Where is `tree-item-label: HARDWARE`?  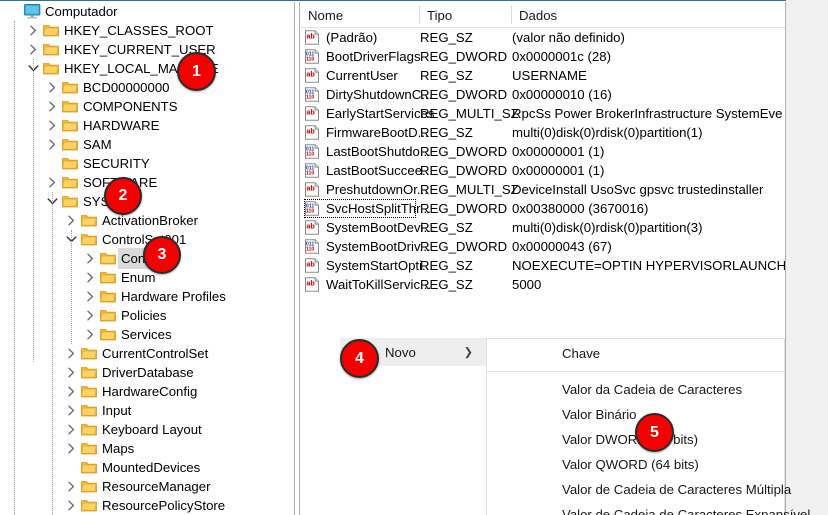
tree-item-label: HARDWARE is located at coordinates (121, 125).